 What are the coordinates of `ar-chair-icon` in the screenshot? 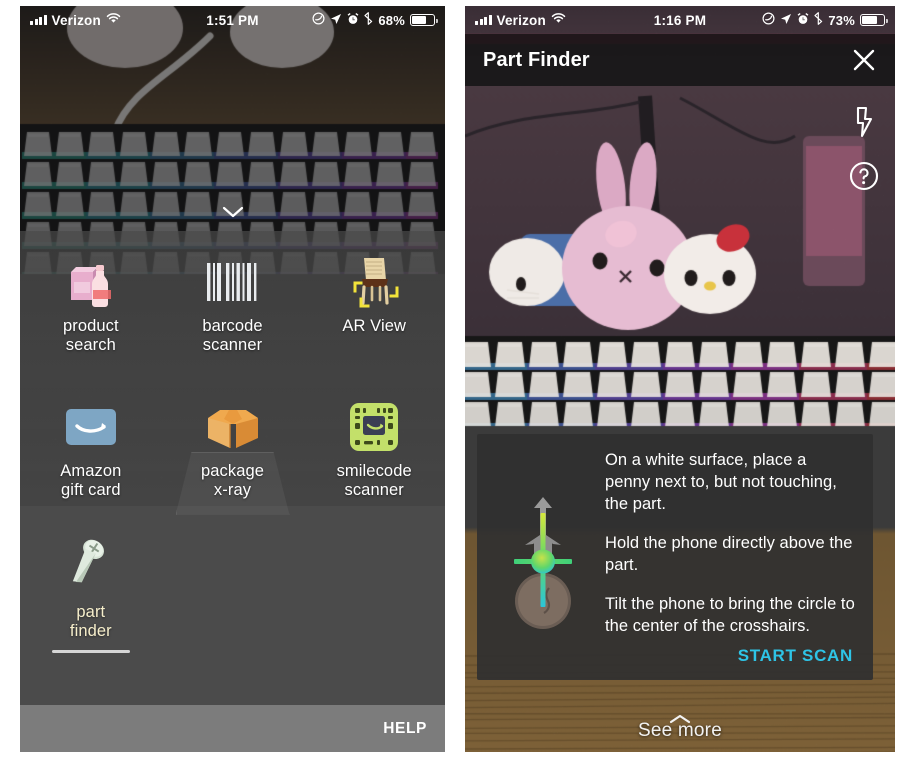 It's located at (374, 282).